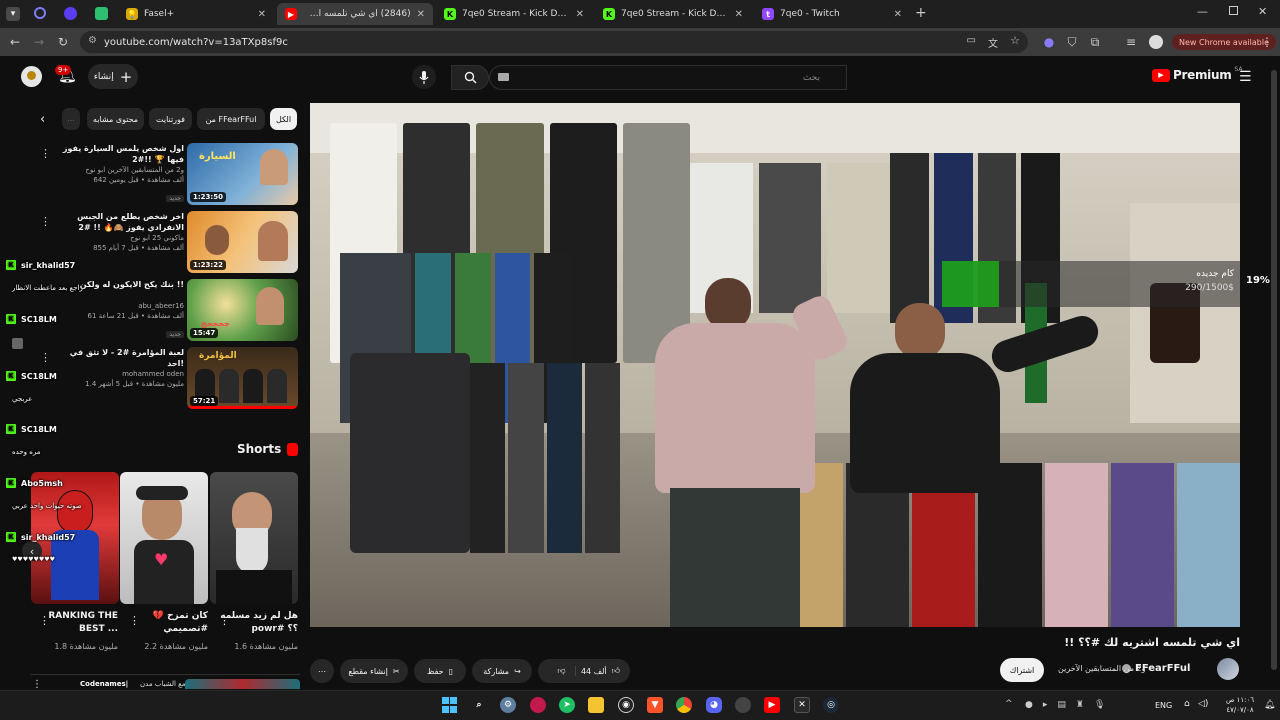  I want to click on obs-icon: ◉, so click(626, 705).